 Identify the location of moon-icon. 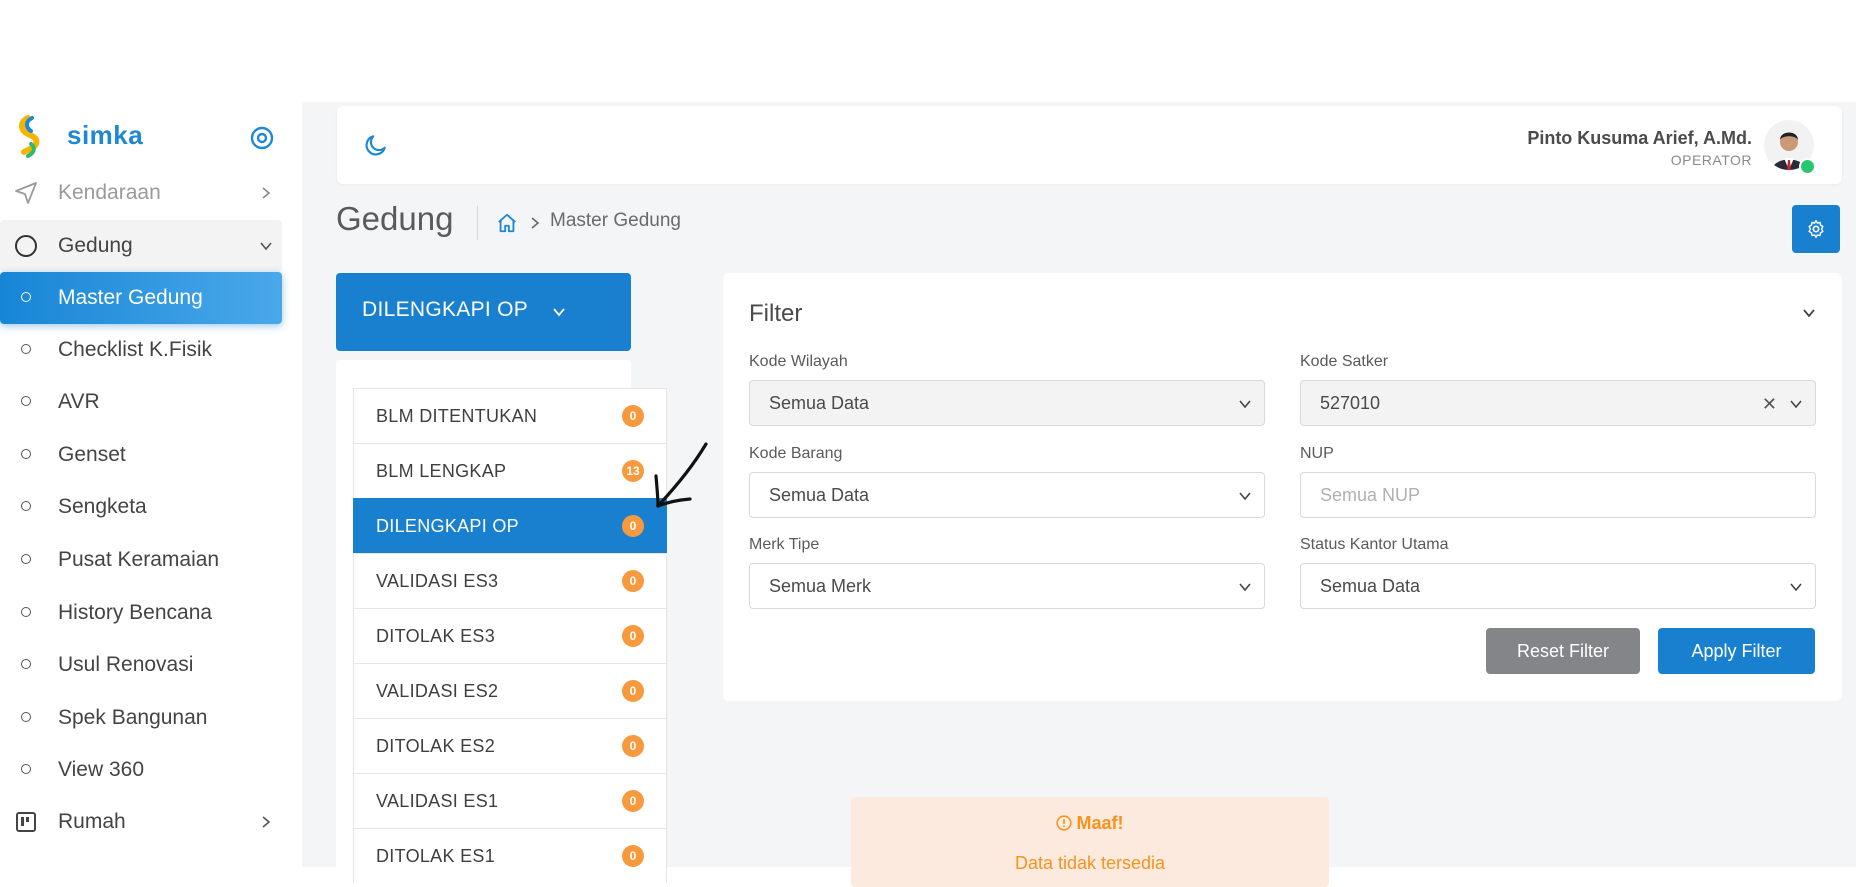
(376, 145).